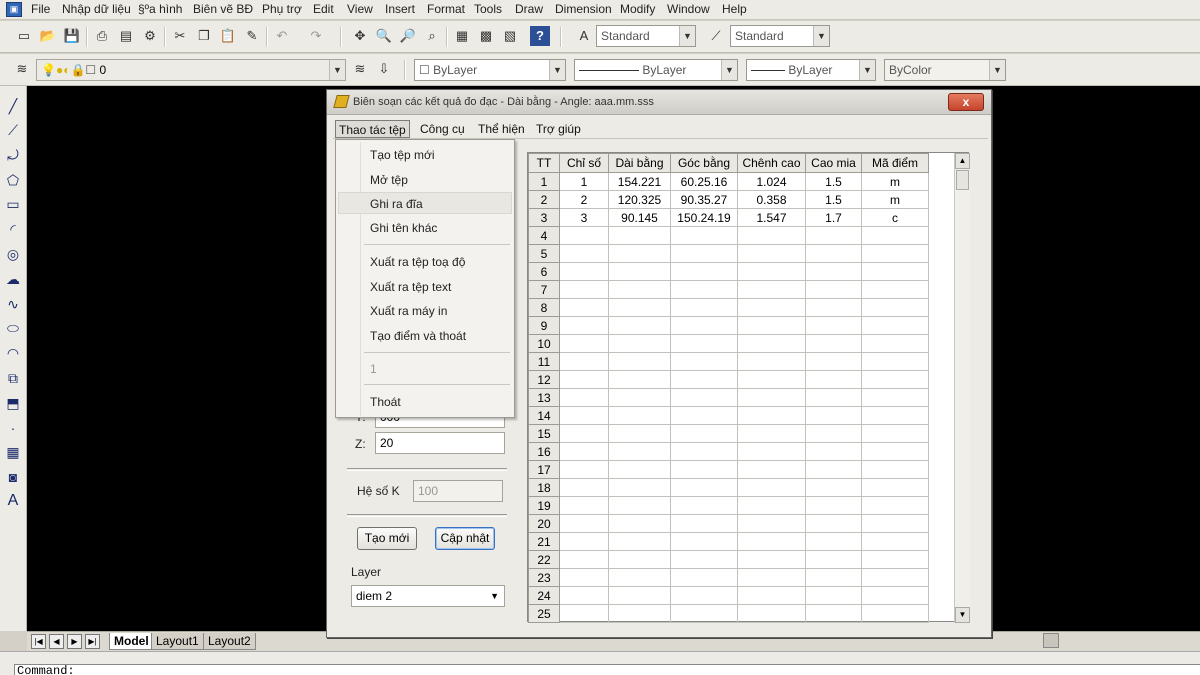 The image size is (1200, 675). What do you see at coordinates (656, 70) in the screenshot?
I see `linetype-select: ByLayer ▼` at bounding box center [656, 70].